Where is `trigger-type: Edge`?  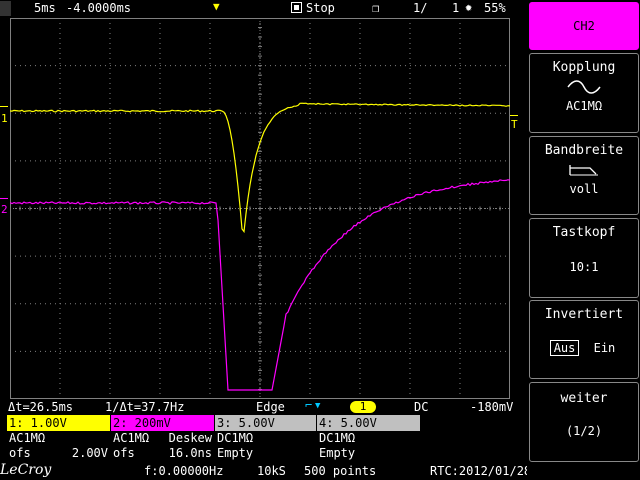 trigger-type: Edge is located at coordinates (270, 407).